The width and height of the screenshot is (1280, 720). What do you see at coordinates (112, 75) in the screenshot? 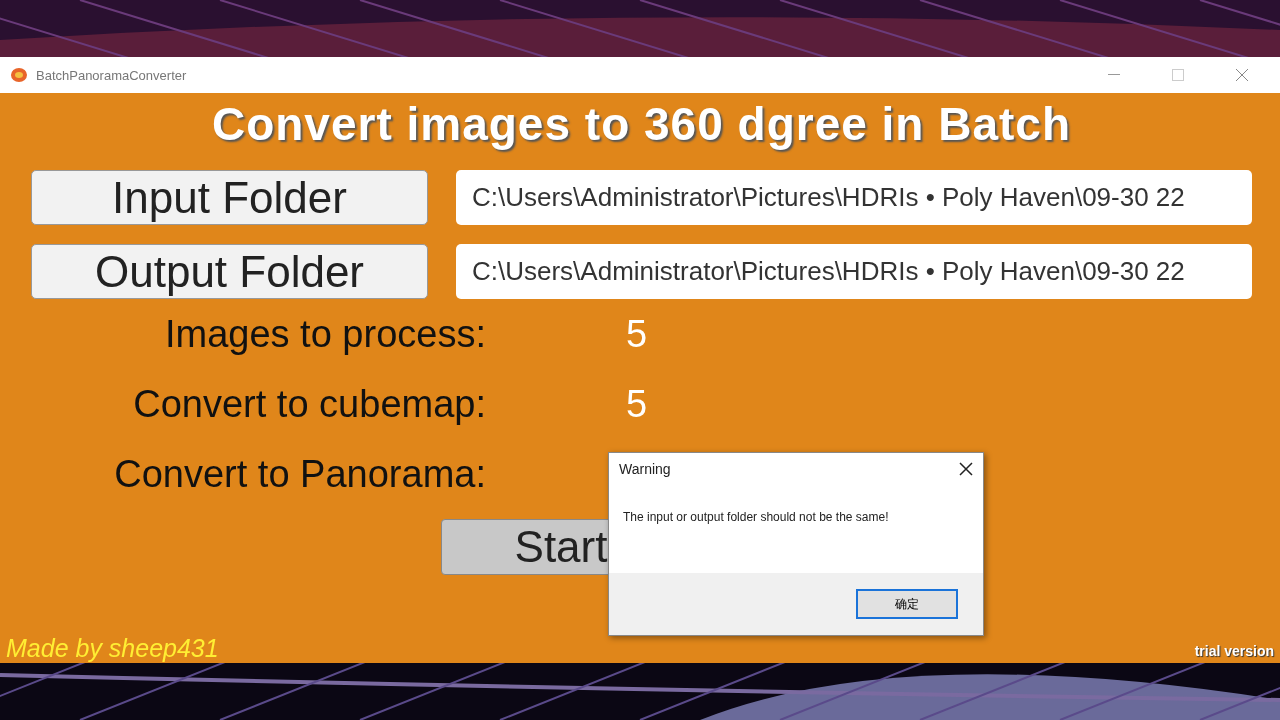
I see `window-title: BatchPanoramaConverter` at bounding box center [112, 75].